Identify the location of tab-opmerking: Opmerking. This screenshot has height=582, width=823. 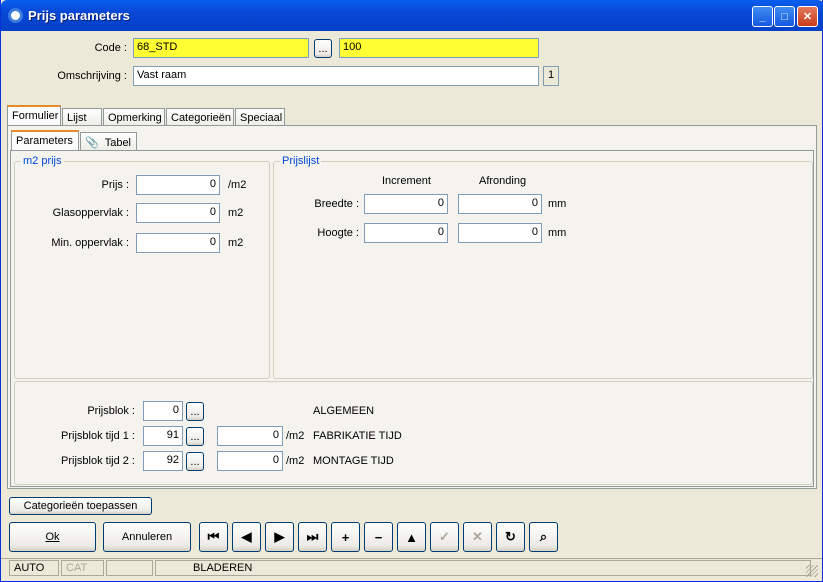
(134, 117).